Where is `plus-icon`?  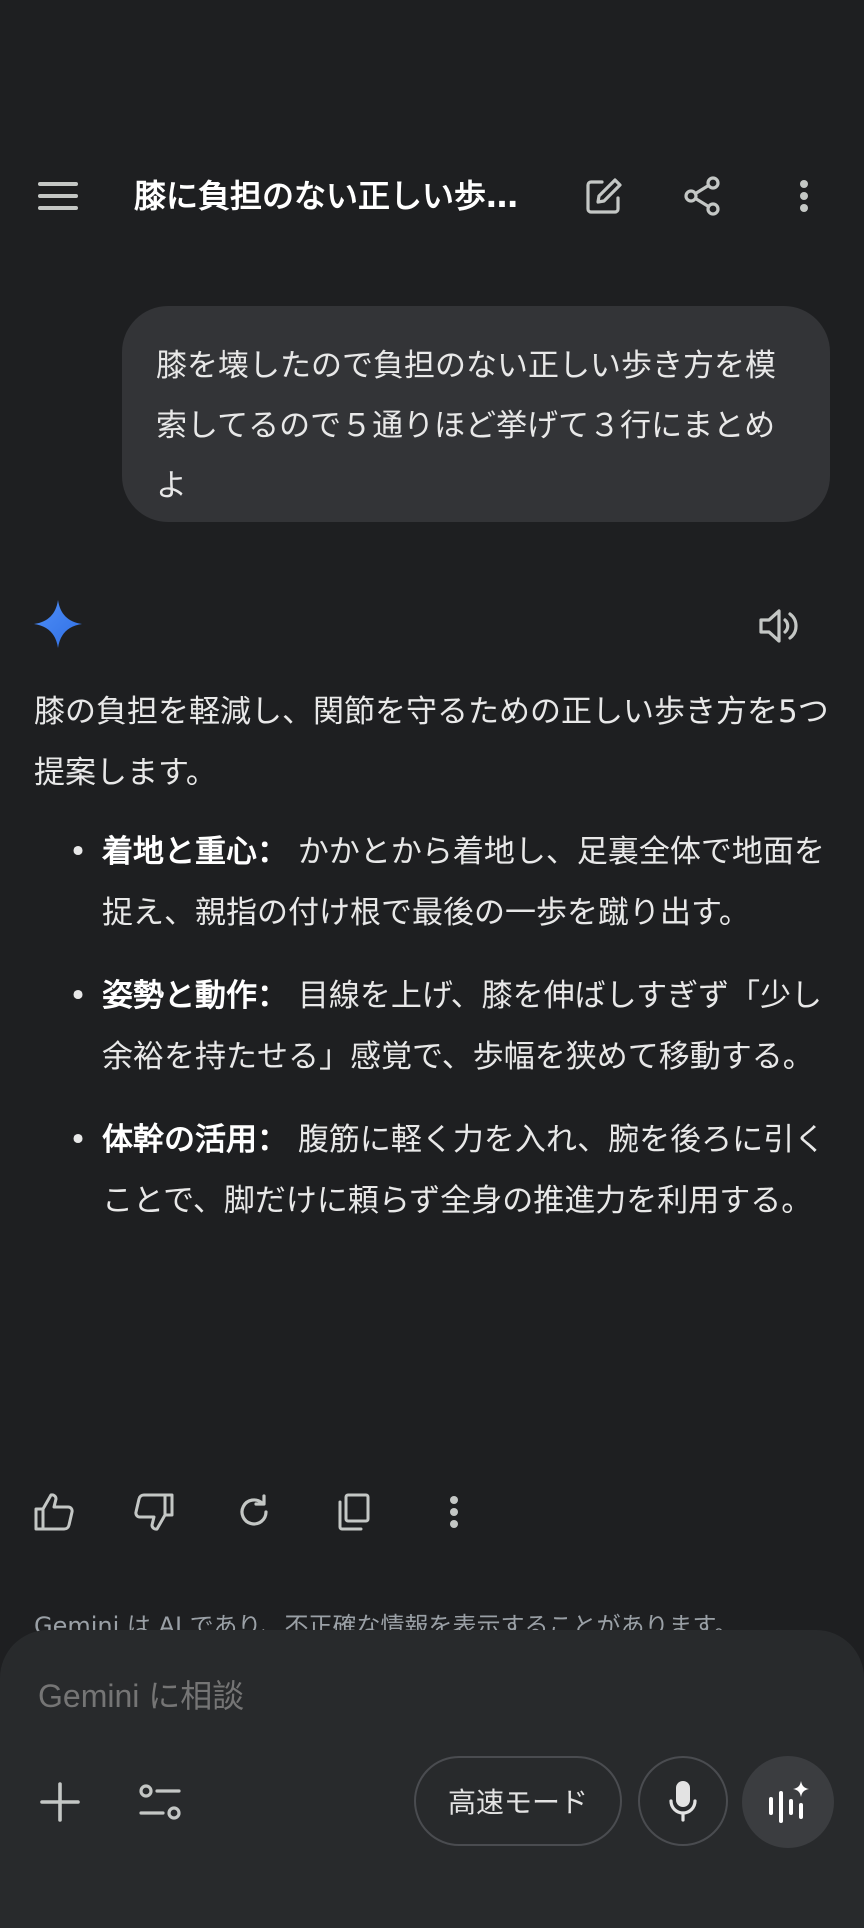
plus-icon is located at coordinates (60, 1802).